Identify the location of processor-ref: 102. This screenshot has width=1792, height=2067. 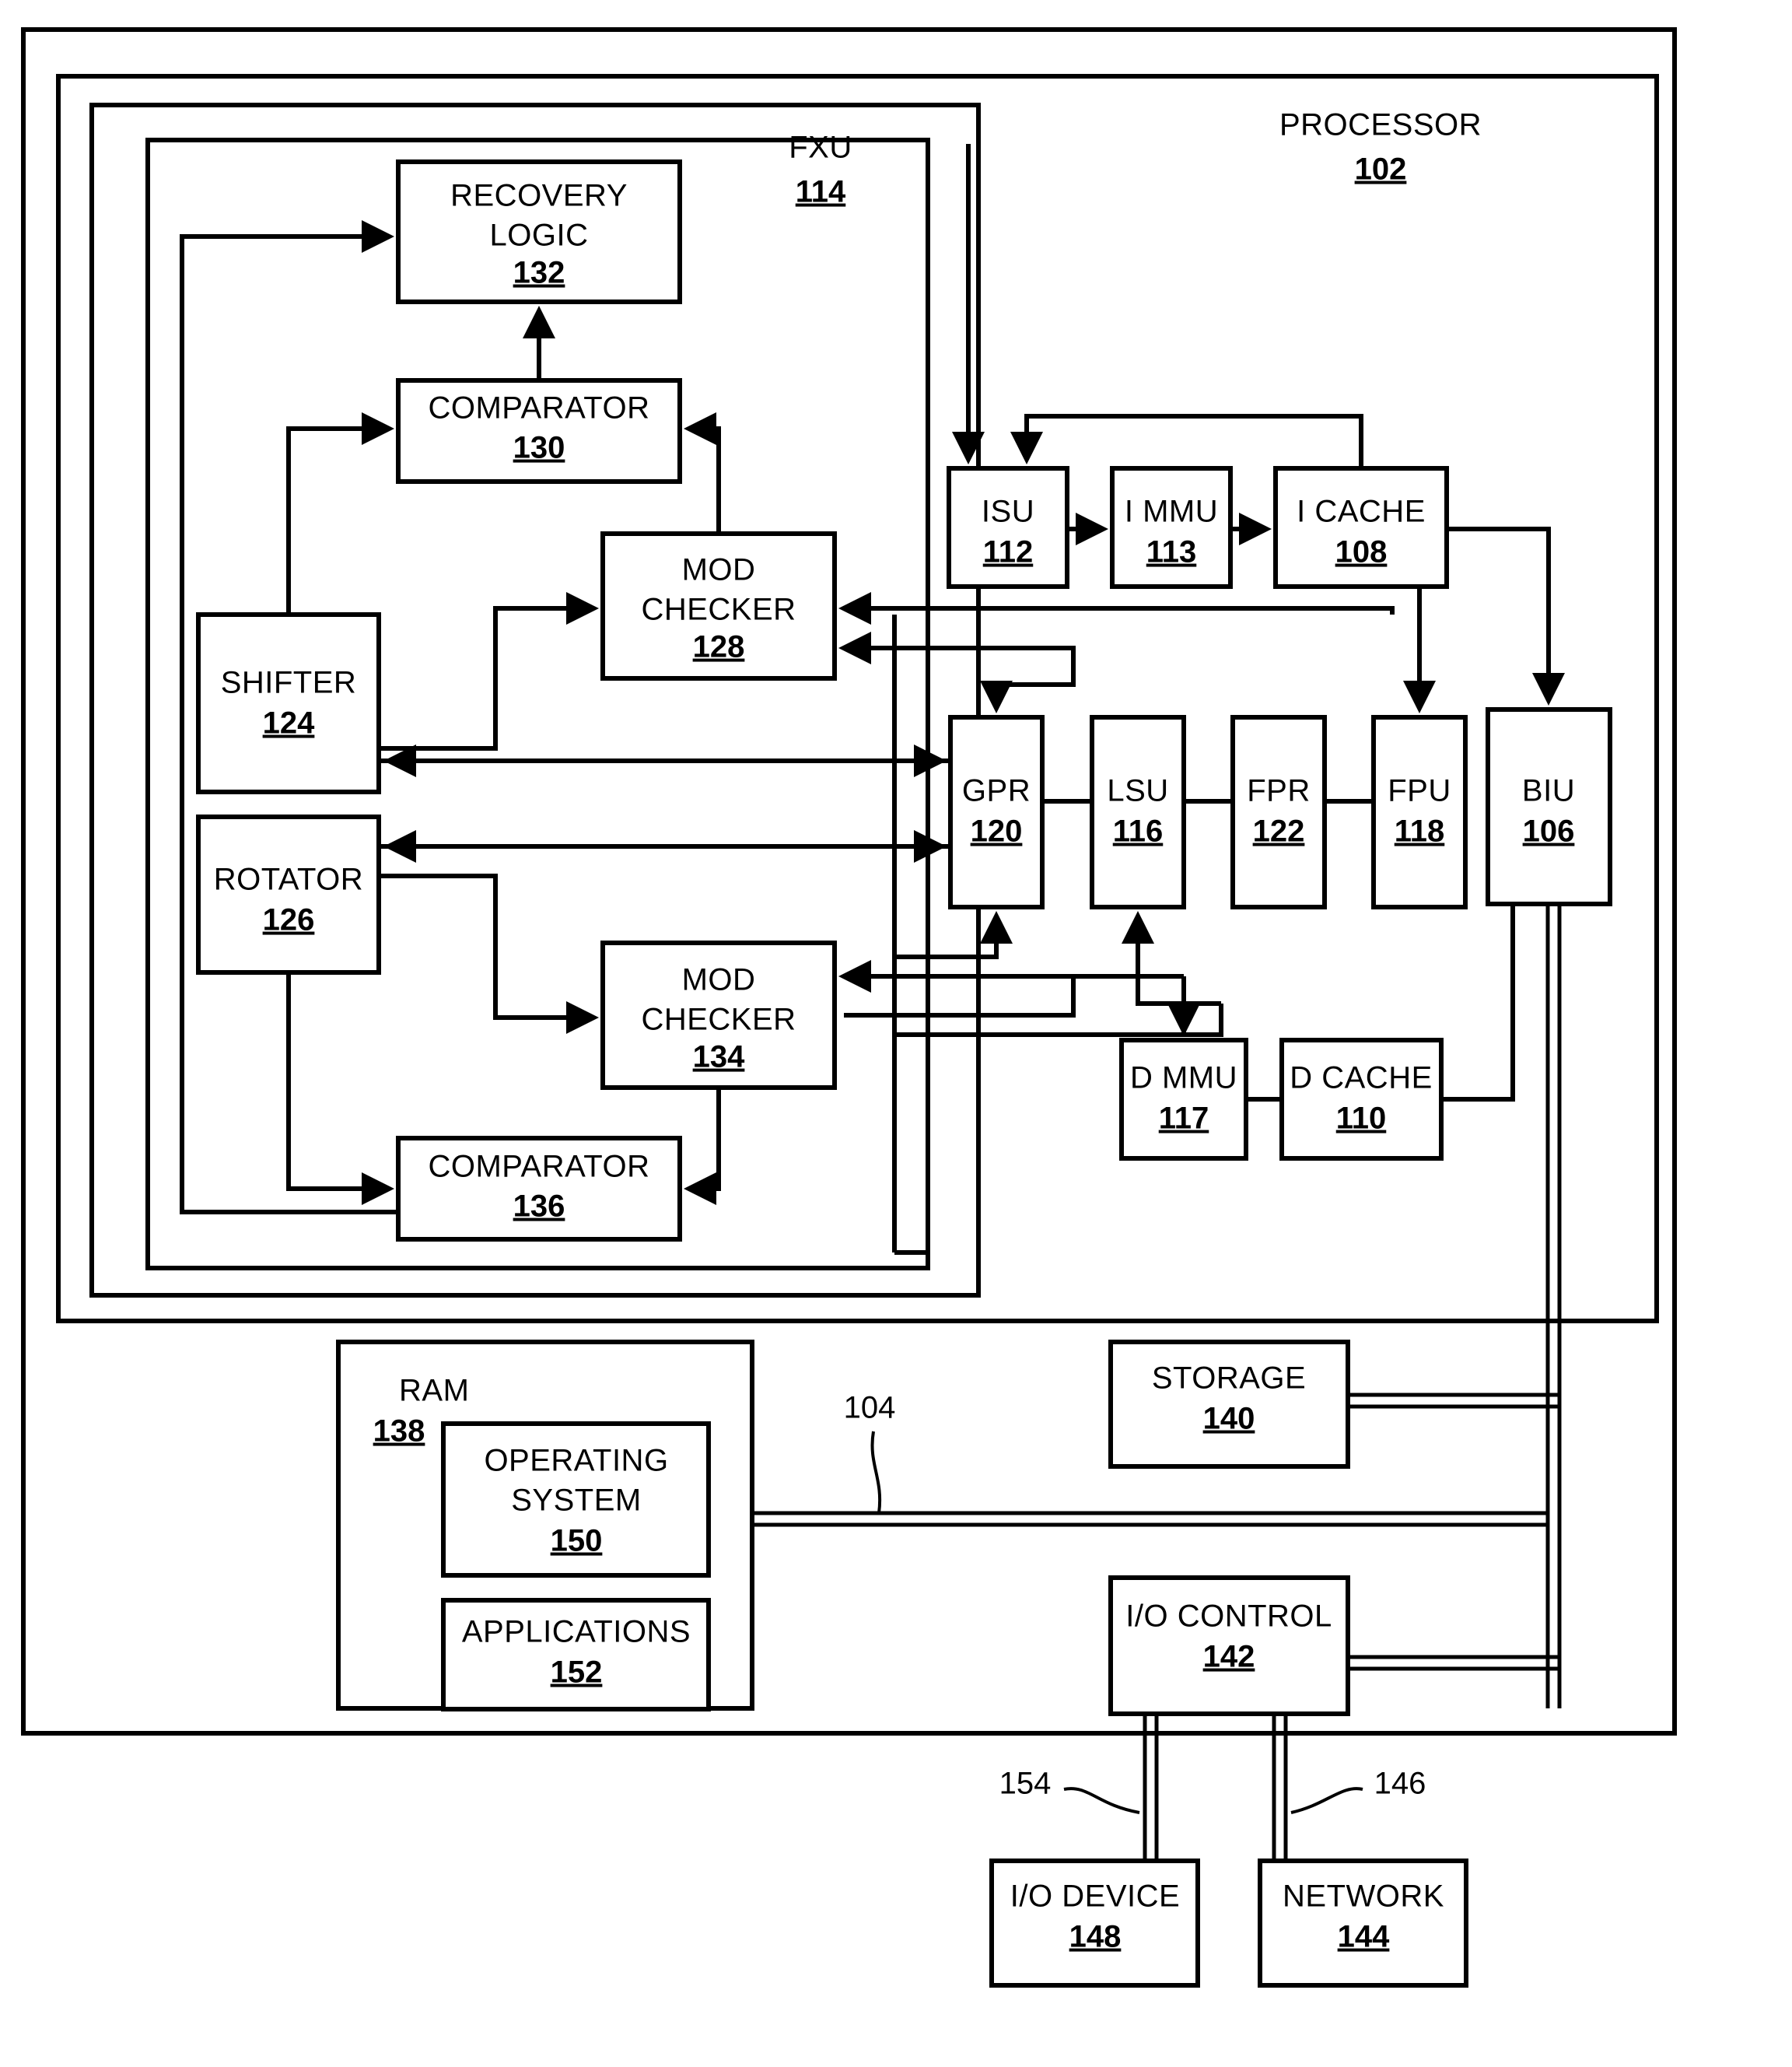
(1381, 169).